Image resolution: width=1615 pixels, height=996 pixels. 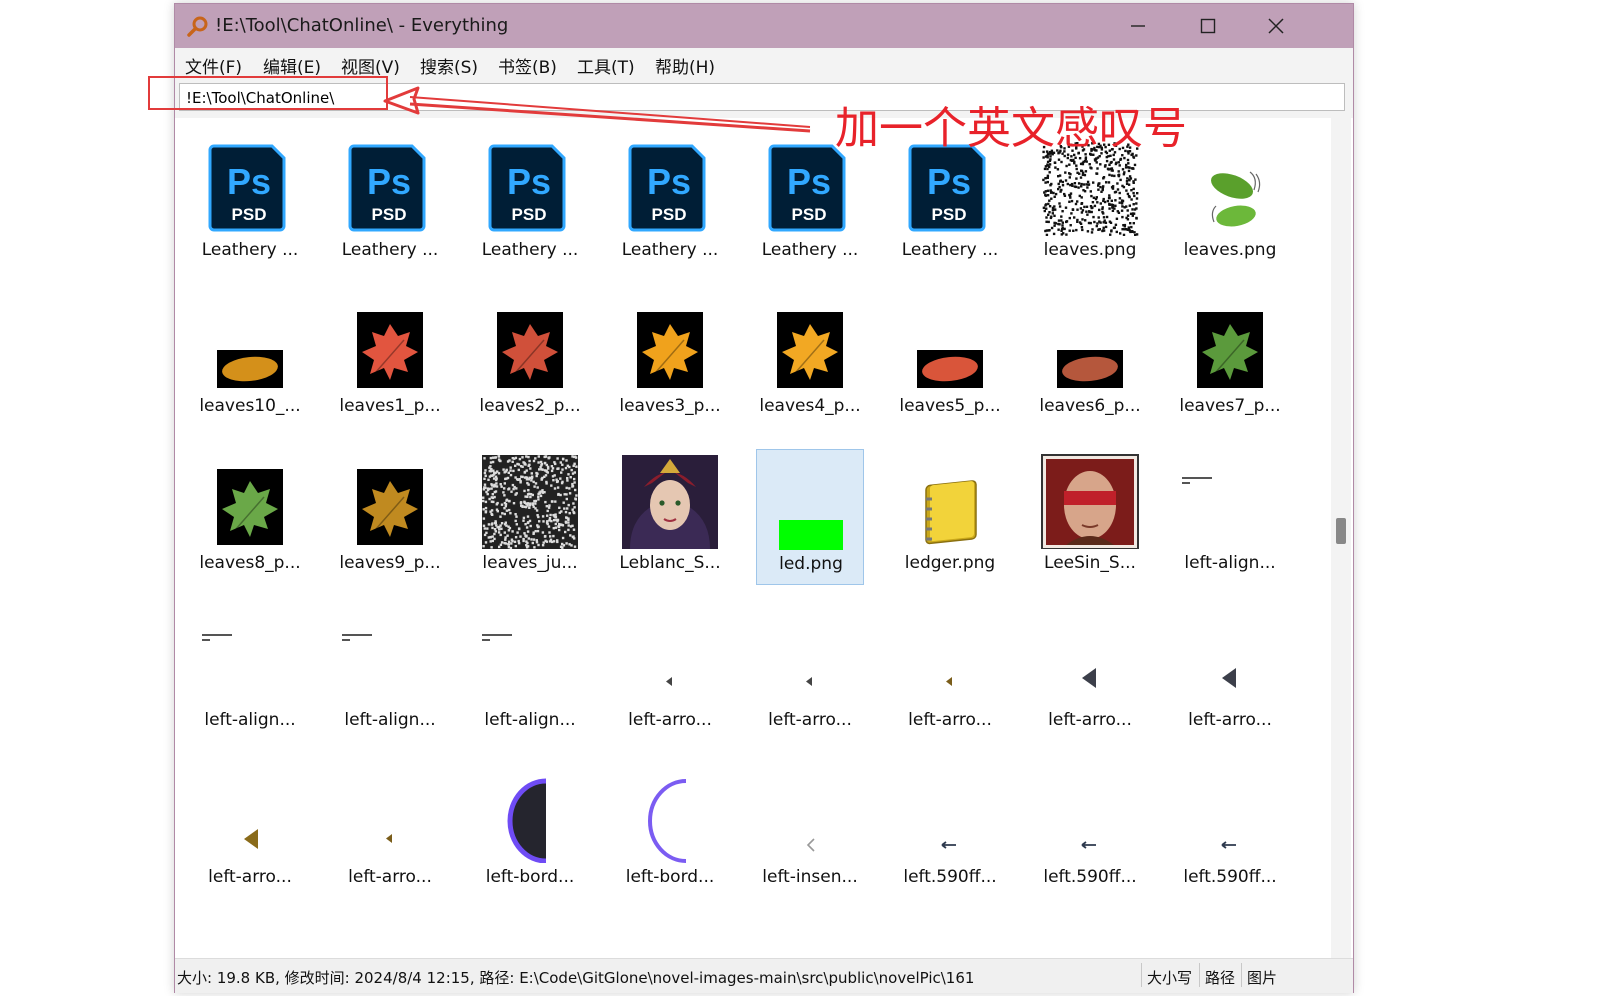 What do you see at coordinates (811, 564) in the screenshot?
I see `file-name: led.png` at bounding box center [811, 564].